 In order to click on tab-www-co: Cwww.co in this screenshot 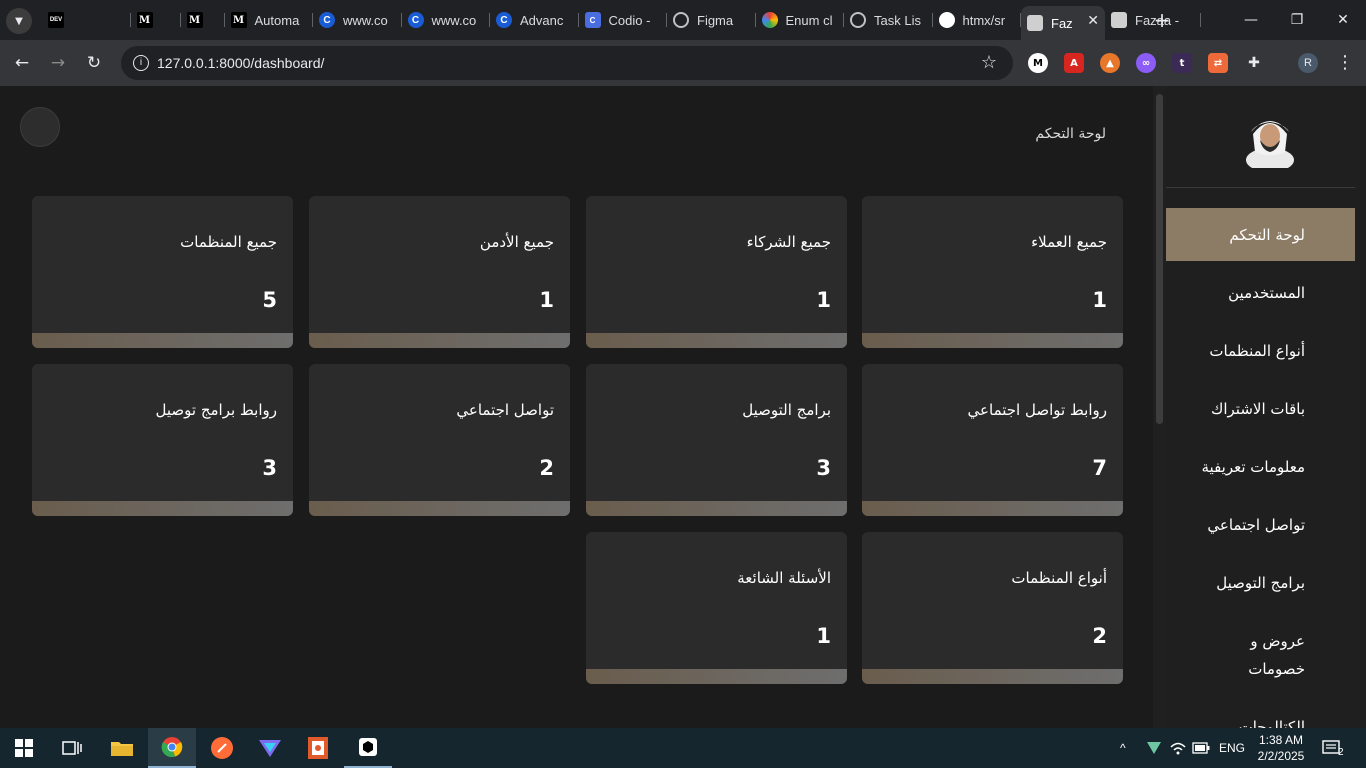, I will do `click(357, 20)`.